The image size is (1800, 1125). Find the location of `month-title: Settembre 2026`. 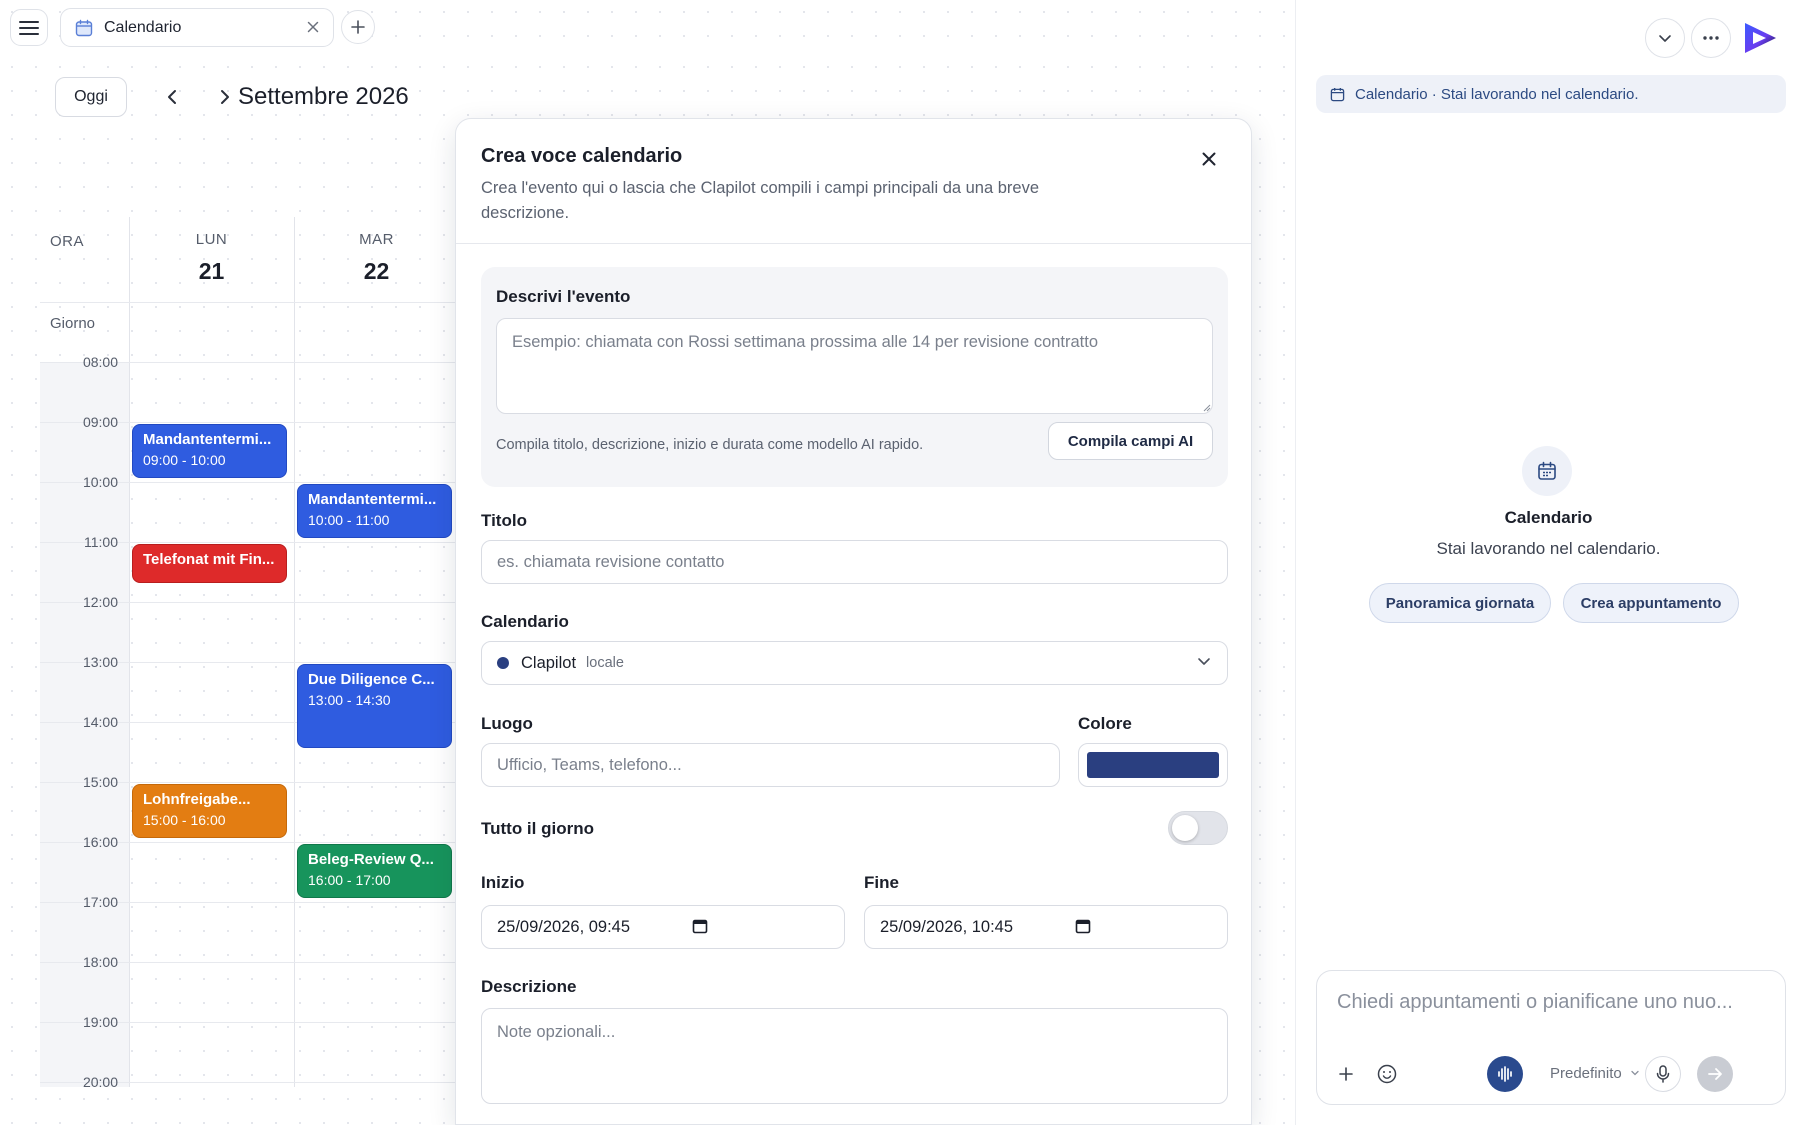

month-title: Settembre 2026 is located at coordinates (323, 96).